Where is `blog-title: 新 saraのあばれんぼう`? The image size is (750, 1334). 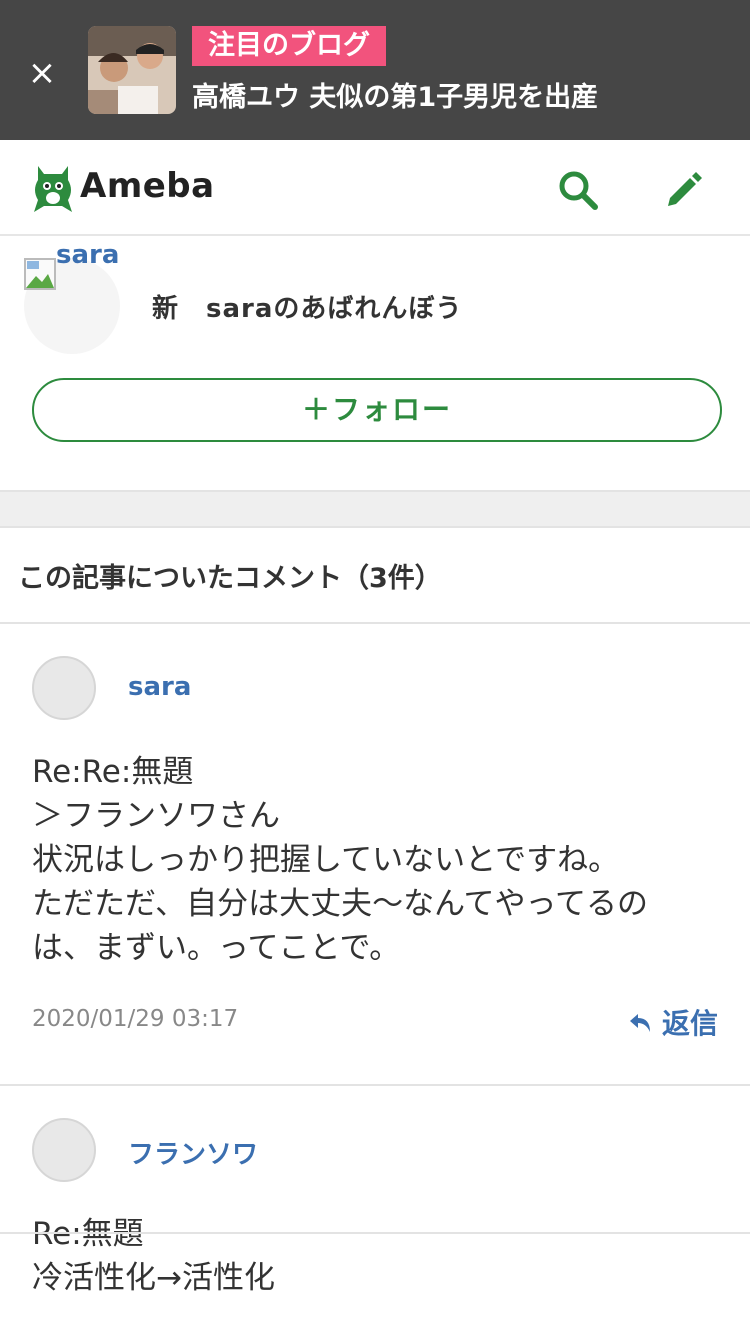
blog-title: 新 saraのあばれんぼう is located at coordinates (307, 306).